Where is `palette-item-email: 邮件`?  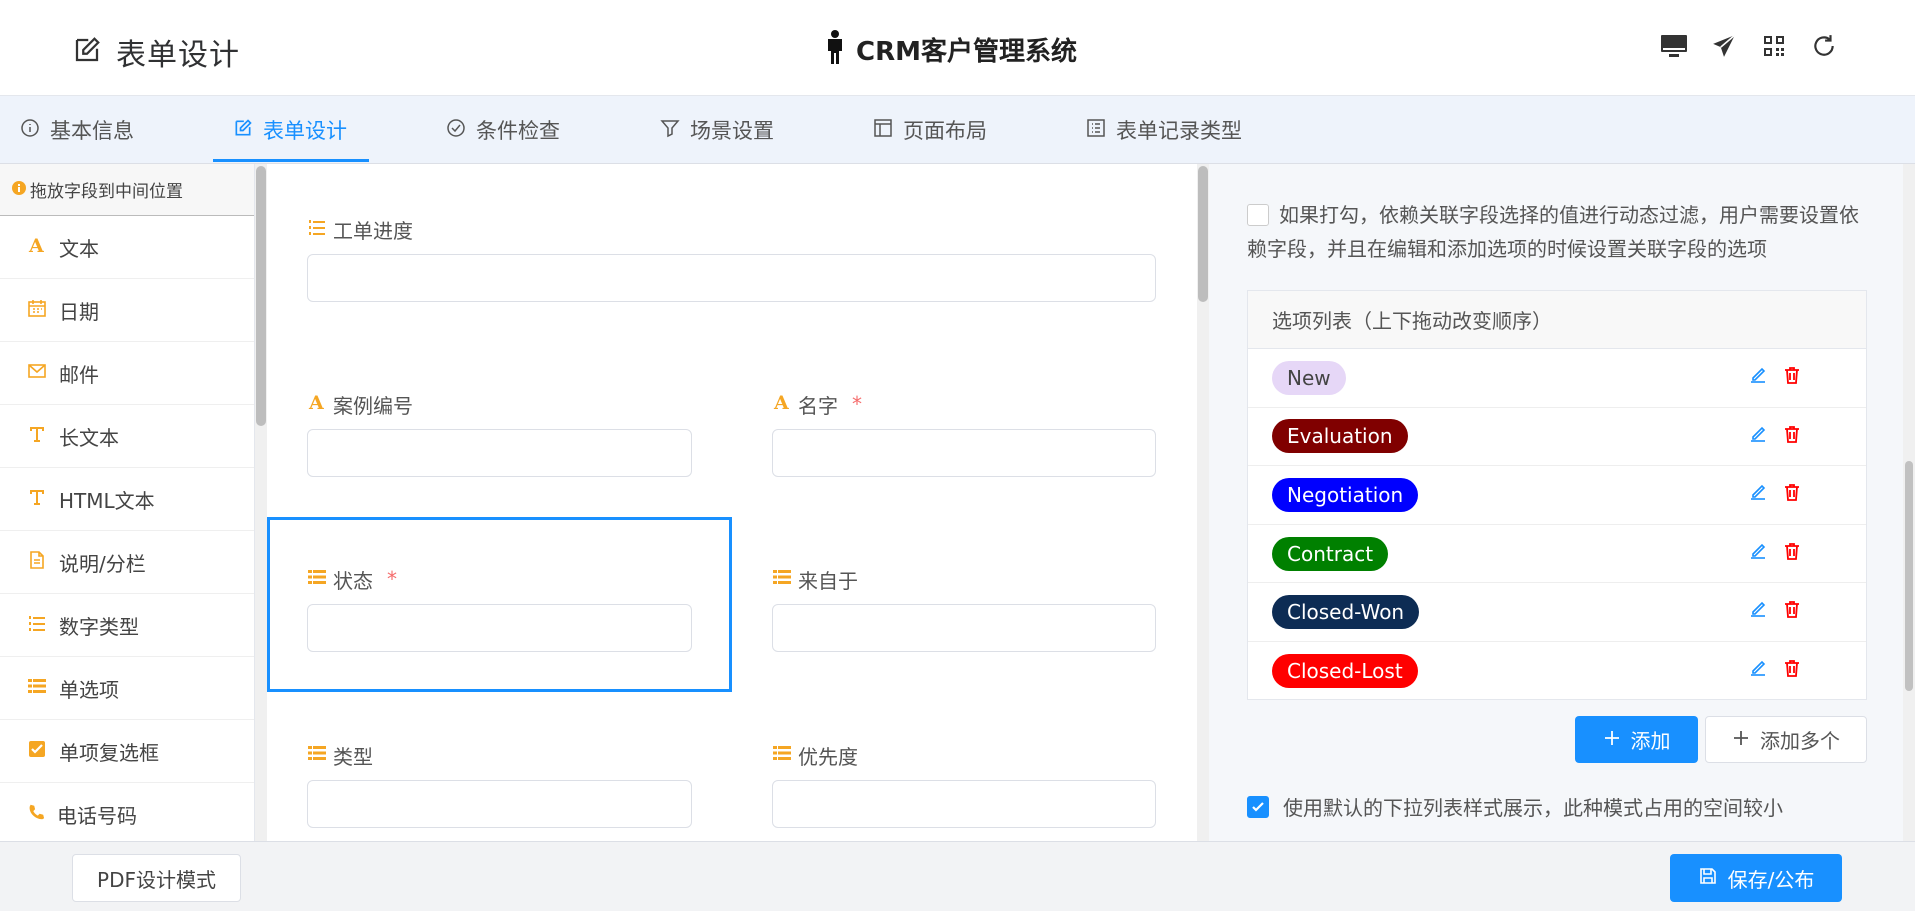 palette-item-email: 邮件 is located at coordinates (127, 373).